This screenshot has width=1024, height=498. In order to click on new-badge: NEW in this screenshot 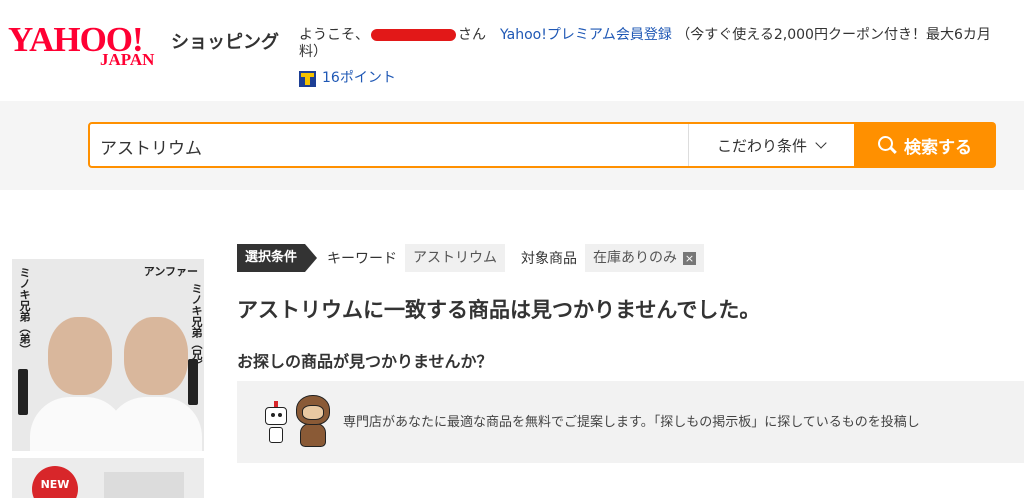, I will do `click(55, 482)`.